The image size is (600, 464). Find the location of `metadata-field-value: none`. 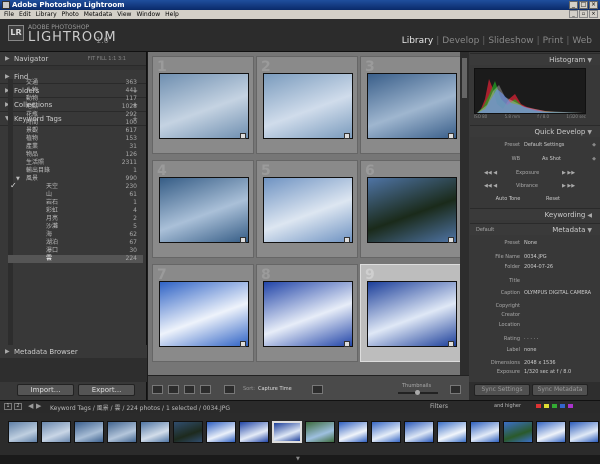

metadata-field-value: none is located at coordinates (530, 350).